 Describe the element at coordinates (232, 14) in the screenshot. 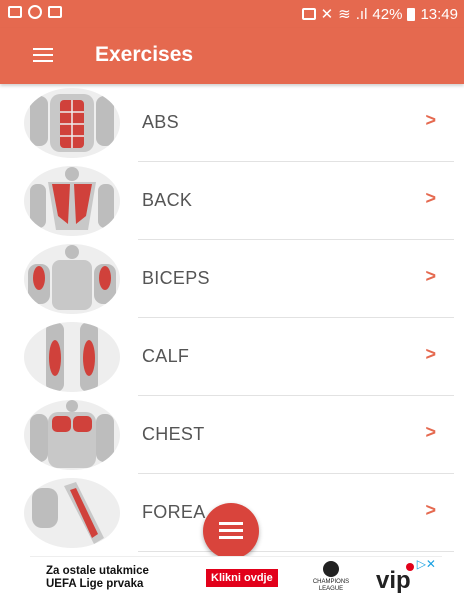

I see `status-bar: ✕ ≋ .ıl 42% 13:49` at that location.